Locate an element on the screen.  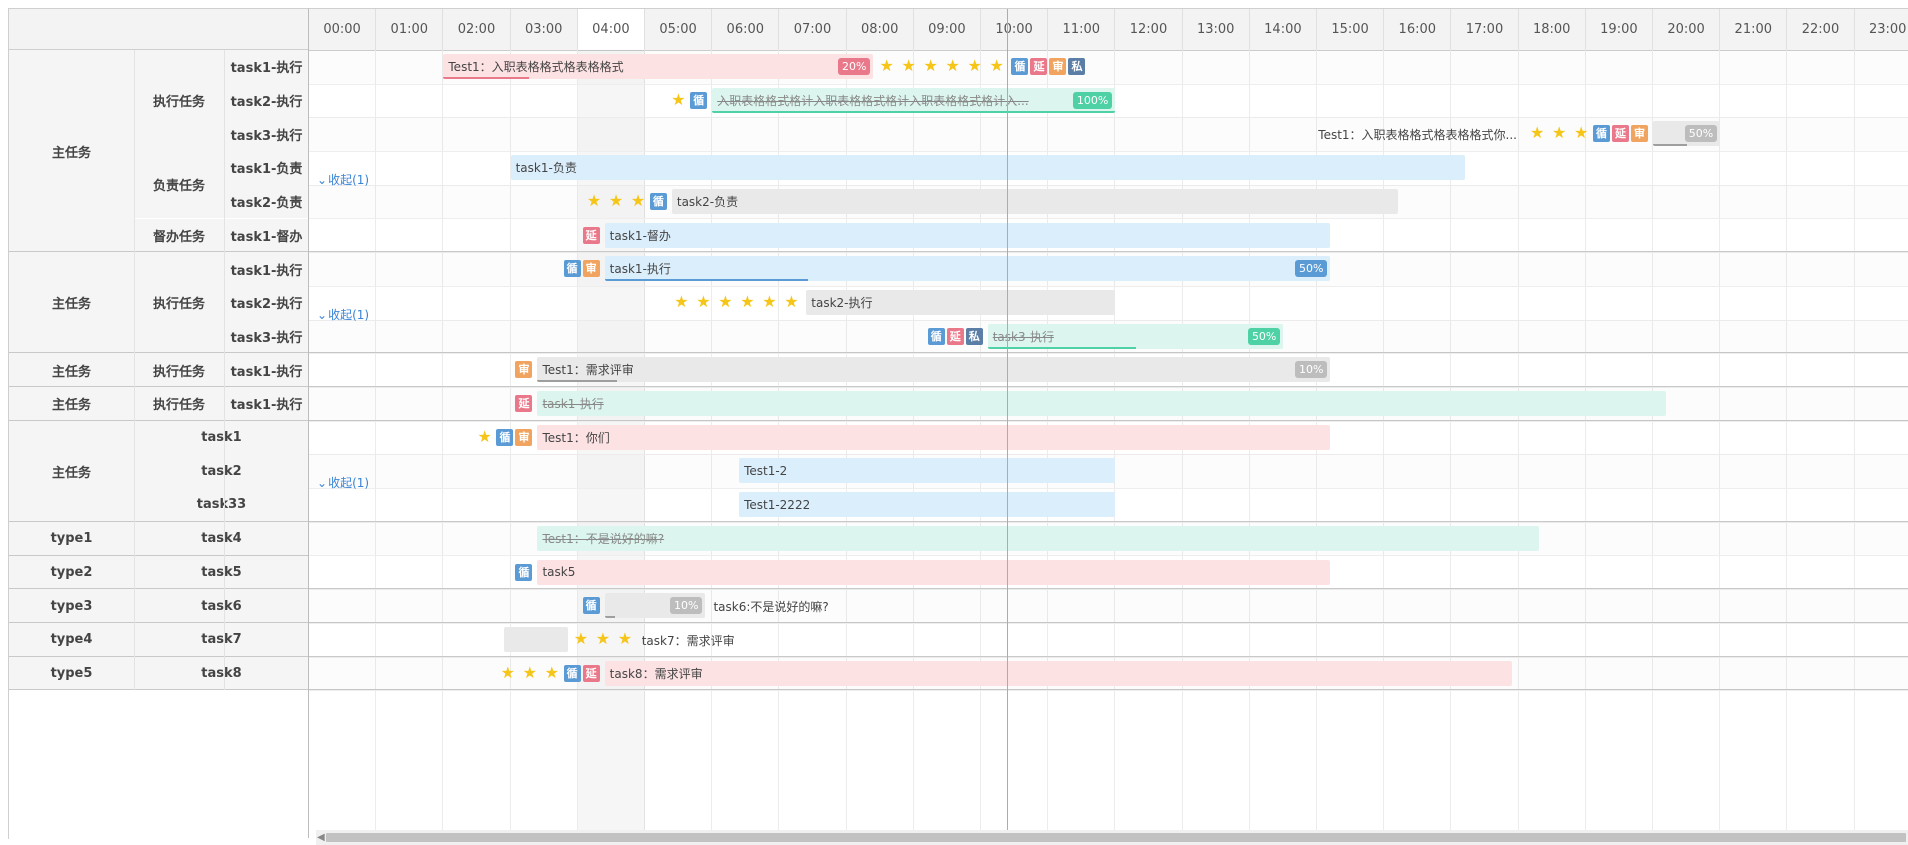
time-axis-label: 01:00 is located at coordinates (410, 29).